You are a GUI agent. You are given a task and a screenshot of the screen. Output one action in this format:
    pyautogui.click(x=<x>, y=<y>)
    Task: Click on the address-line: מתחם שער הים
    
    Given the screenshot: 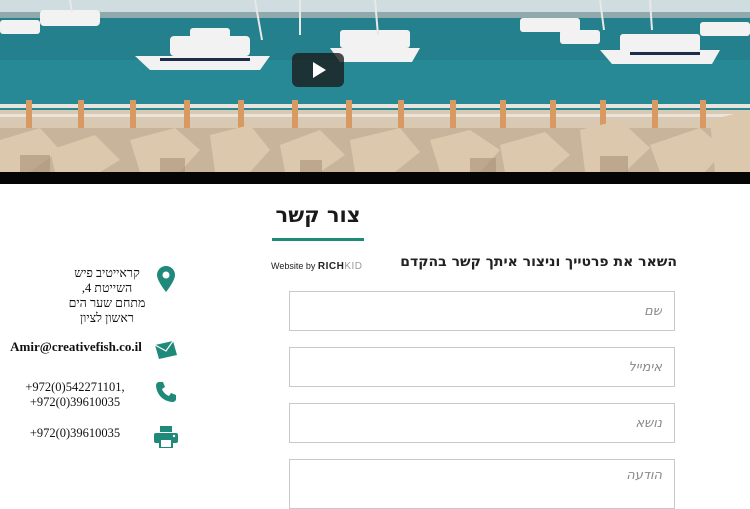 What is the action you would take?
    pyautogui.click(x=107, y=303)
    